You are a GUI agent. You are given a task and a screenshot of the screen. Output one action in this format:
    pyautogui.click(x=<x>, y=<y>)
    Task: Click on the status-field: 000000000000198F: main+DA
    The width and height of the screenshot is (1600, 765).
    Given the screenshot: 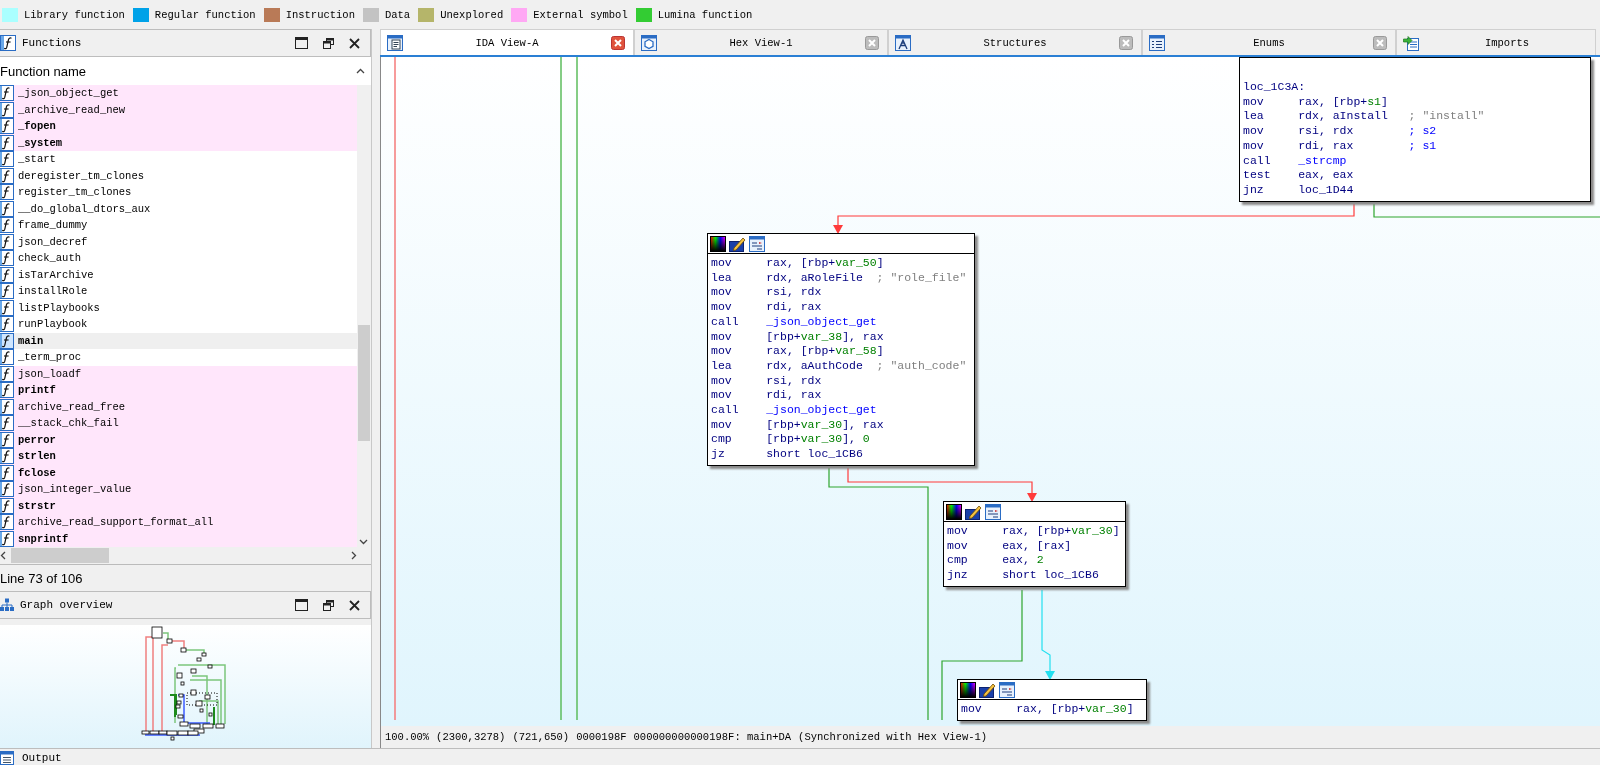 What is the action you would take?
    pyautogui.click(x=712, y=737)
    